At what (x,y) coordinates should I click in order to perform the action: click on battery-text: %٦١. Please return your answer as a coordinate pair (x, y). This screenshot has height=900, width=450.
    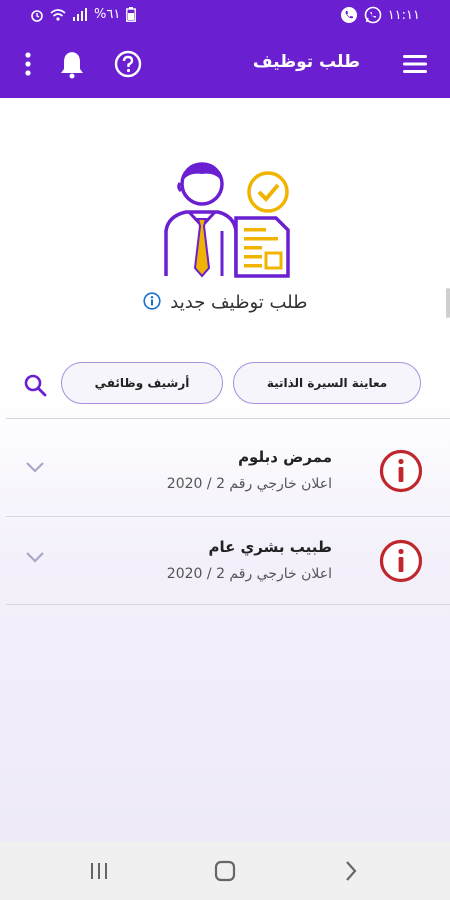
    Looking at the image, I should click on (107, 14).